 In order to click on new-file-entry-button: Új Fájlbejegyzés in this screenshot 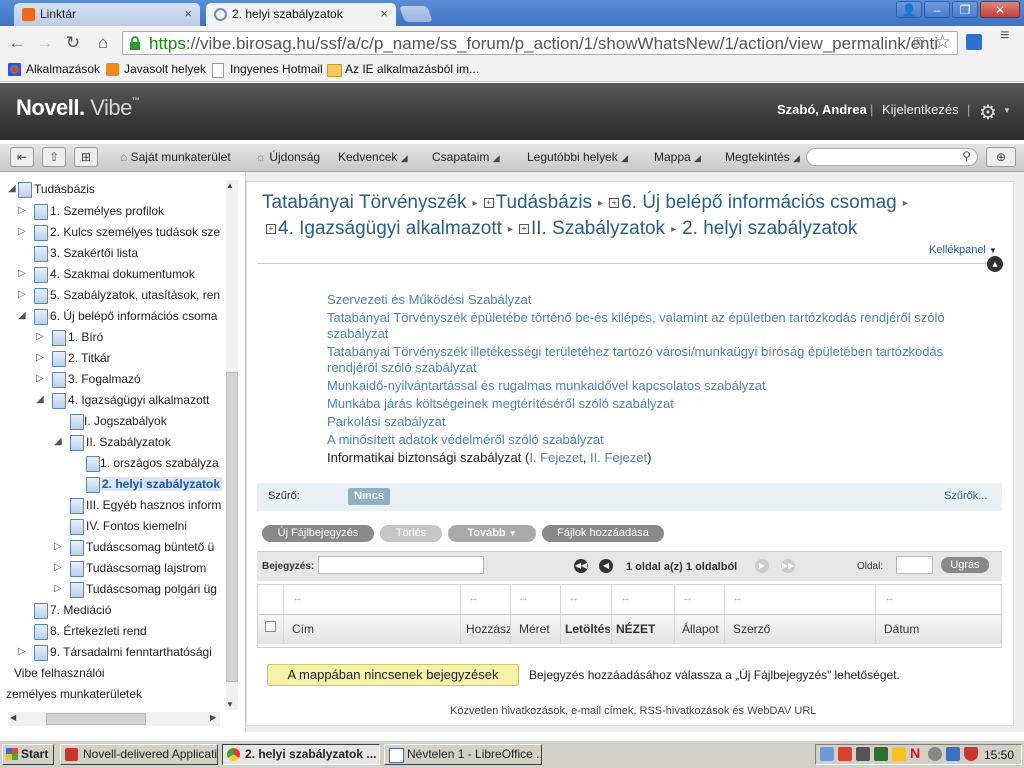, I will do `click(318, 533)`.